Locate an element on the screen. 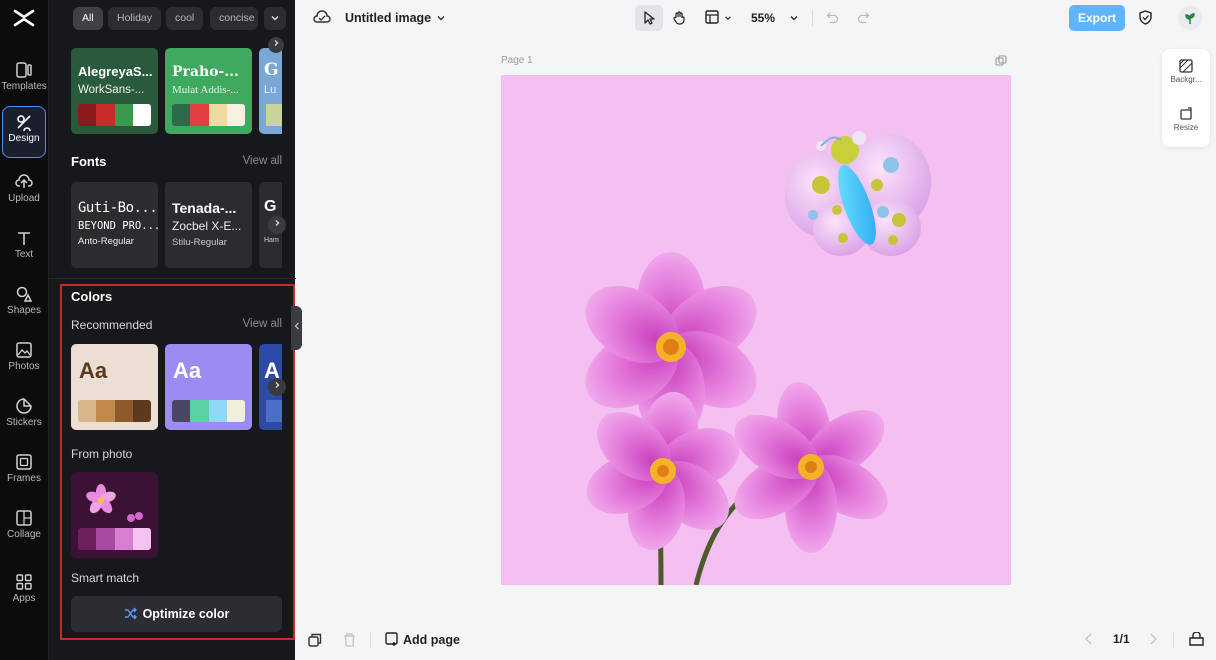 Image resolution: width=1216 pixels, height=660 pixels. chip-all: All is located at coordinates (88, 18).